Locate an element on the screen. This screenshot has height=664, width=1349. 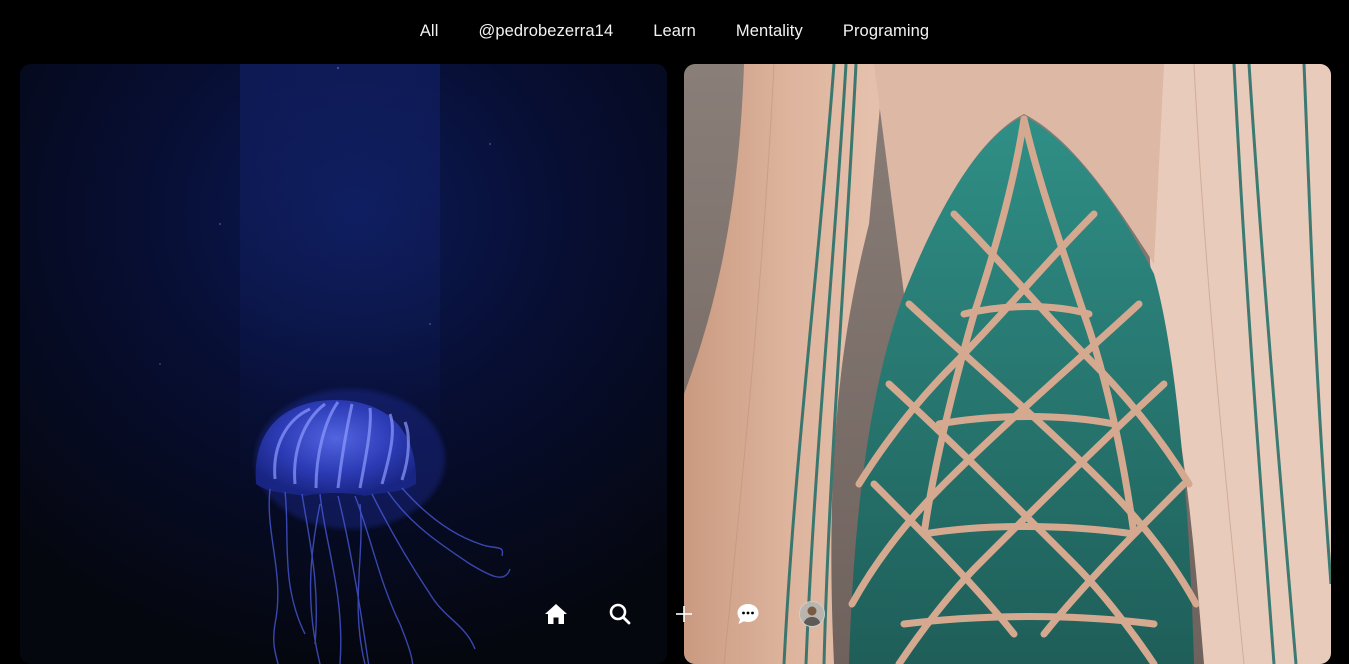
search-icon is located at coordinates (620, 614).